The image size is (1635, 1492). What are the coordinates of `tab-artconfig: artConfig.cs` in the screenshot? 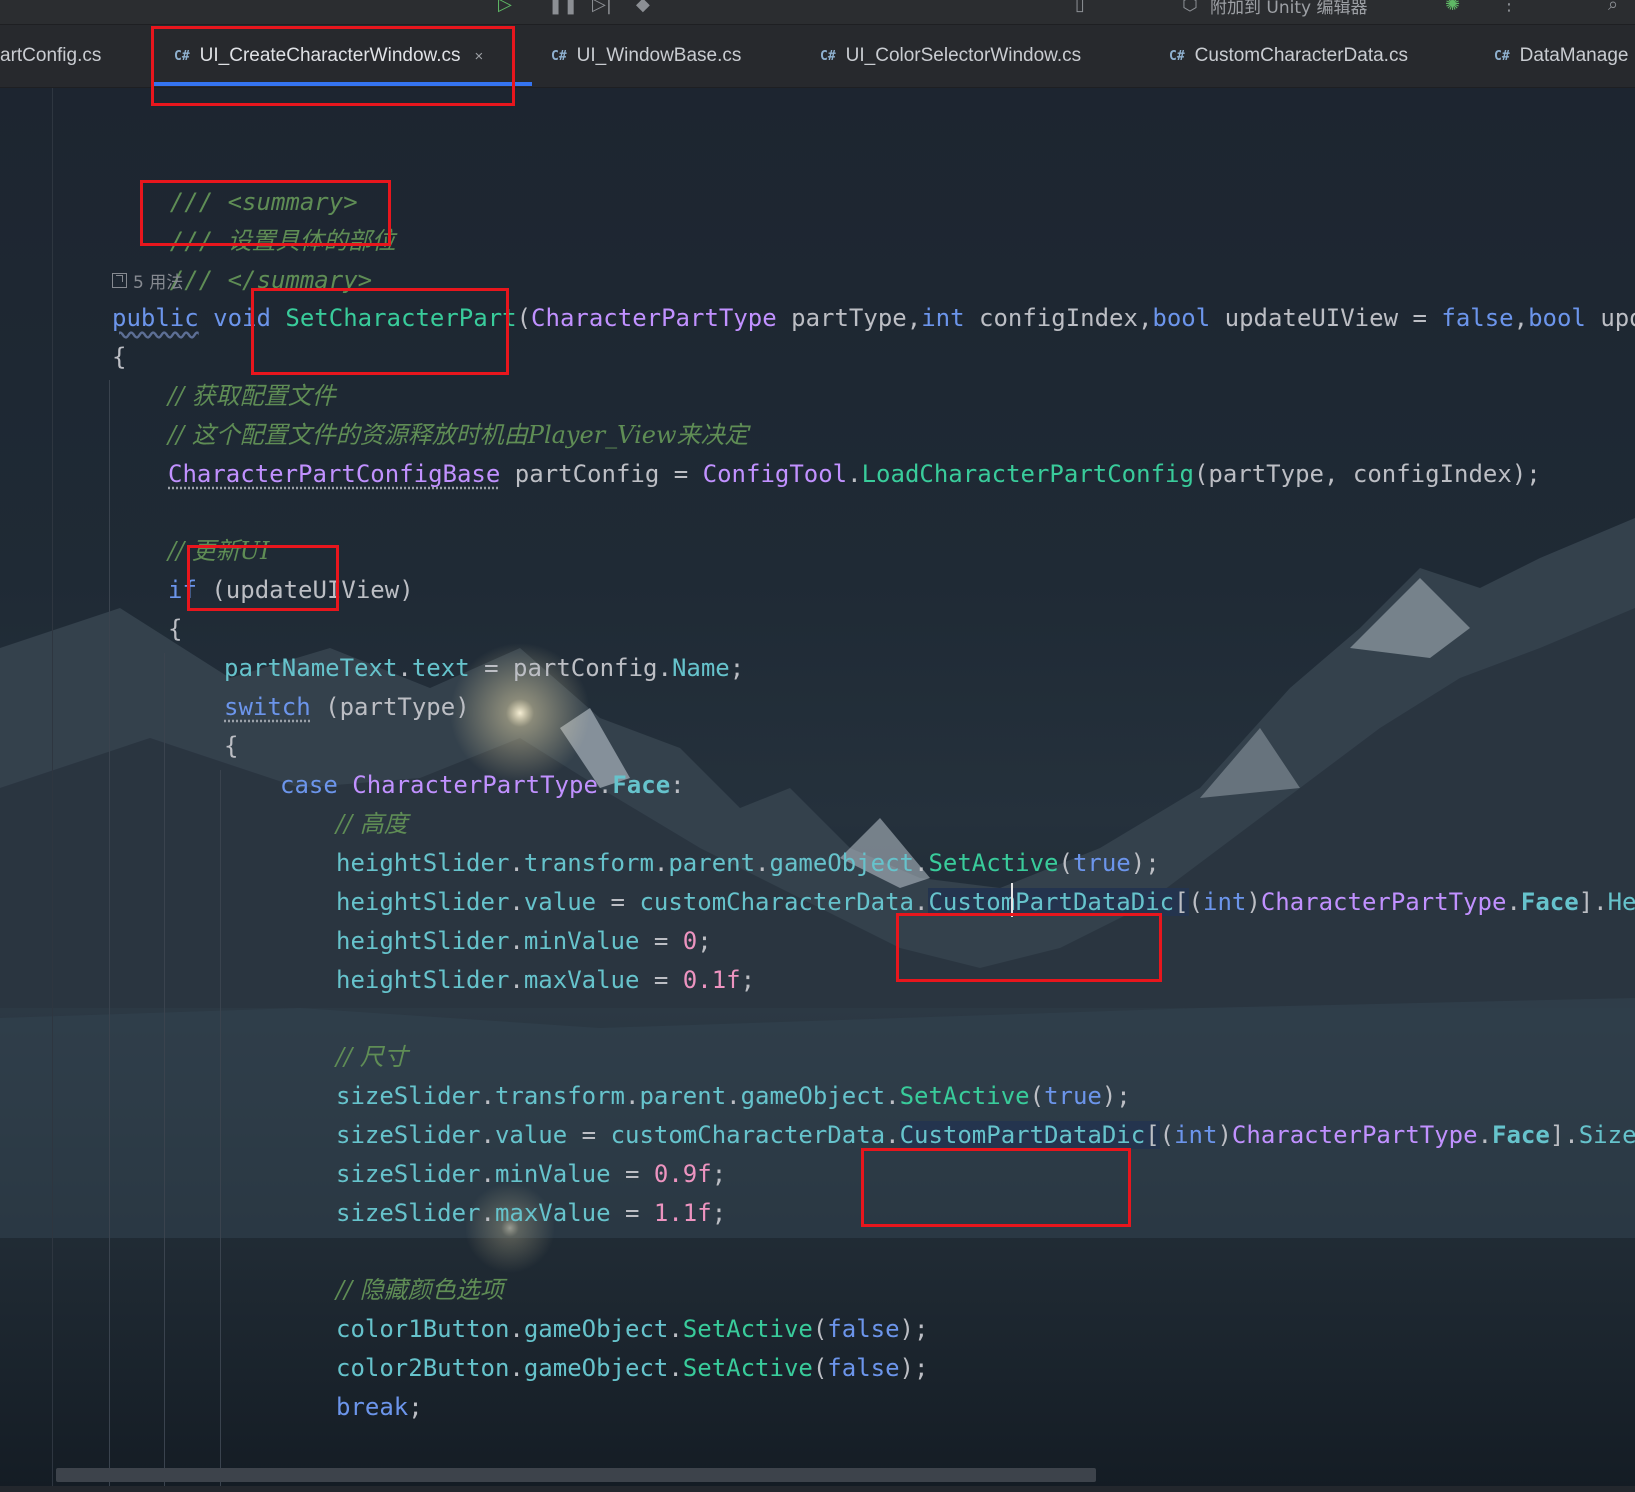 It's located at (50, 56).